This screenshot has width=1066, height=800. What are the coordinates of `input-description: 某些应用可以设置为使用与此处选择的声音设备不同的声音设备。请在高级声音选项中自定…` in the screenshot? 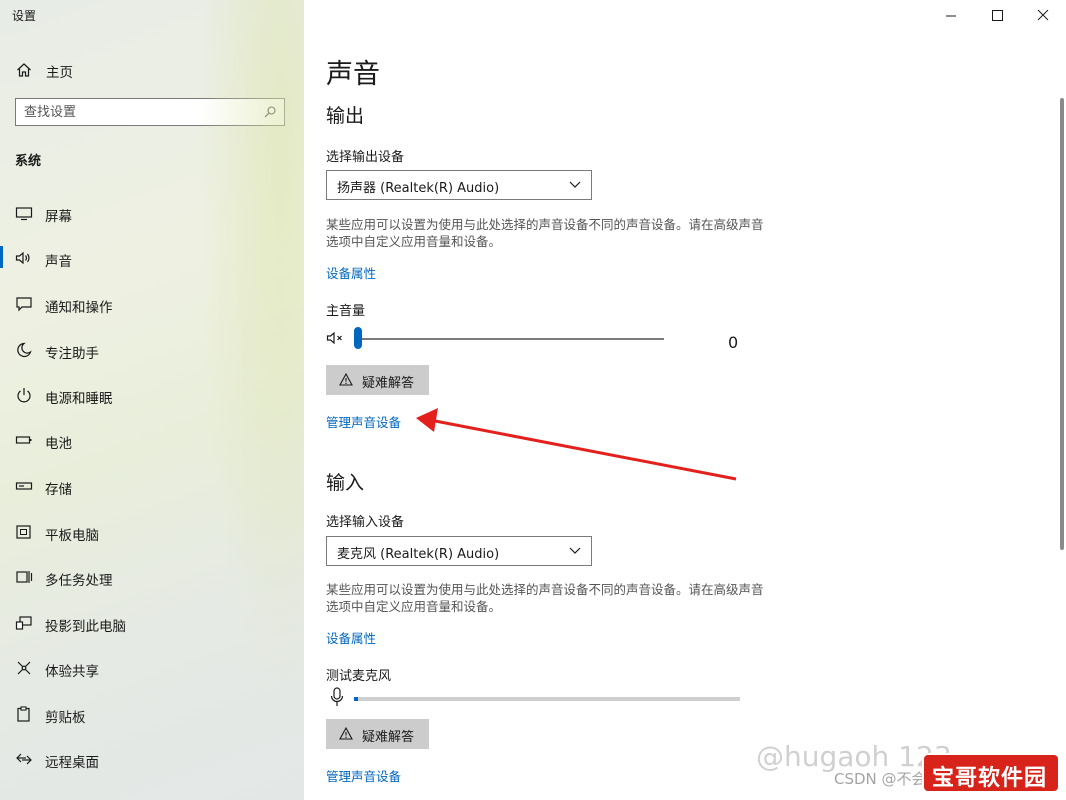 It's located at (545, 598).